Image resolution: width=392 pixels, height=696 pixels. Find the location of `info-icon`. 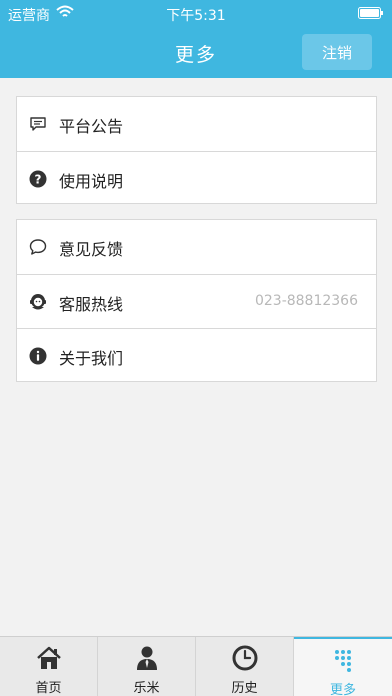

info-icon is located at coordinates (38, 356).